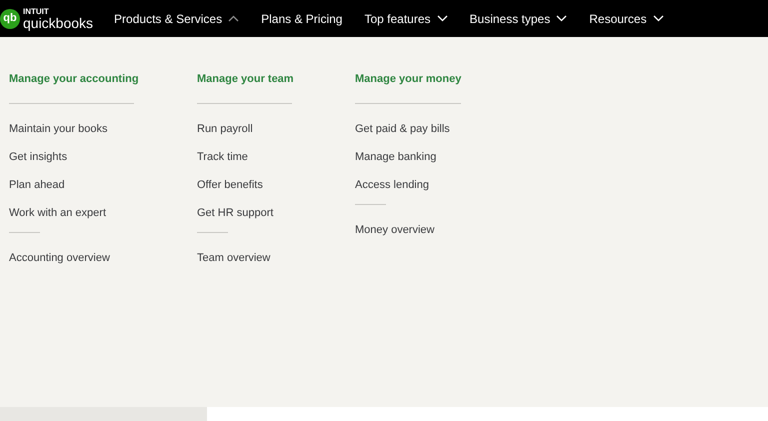  Describe the element at coordinates (36, 12) in the screenshot. I see `brand-text: INTUIT` at that location.